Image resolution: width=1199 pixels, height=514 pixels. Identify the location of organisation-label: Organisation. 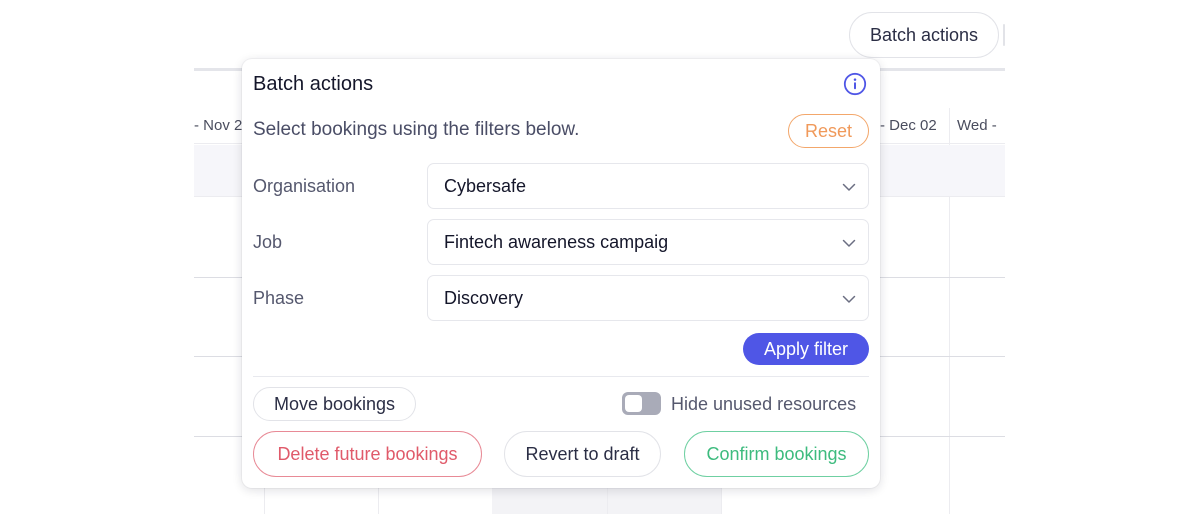
(304, 186).